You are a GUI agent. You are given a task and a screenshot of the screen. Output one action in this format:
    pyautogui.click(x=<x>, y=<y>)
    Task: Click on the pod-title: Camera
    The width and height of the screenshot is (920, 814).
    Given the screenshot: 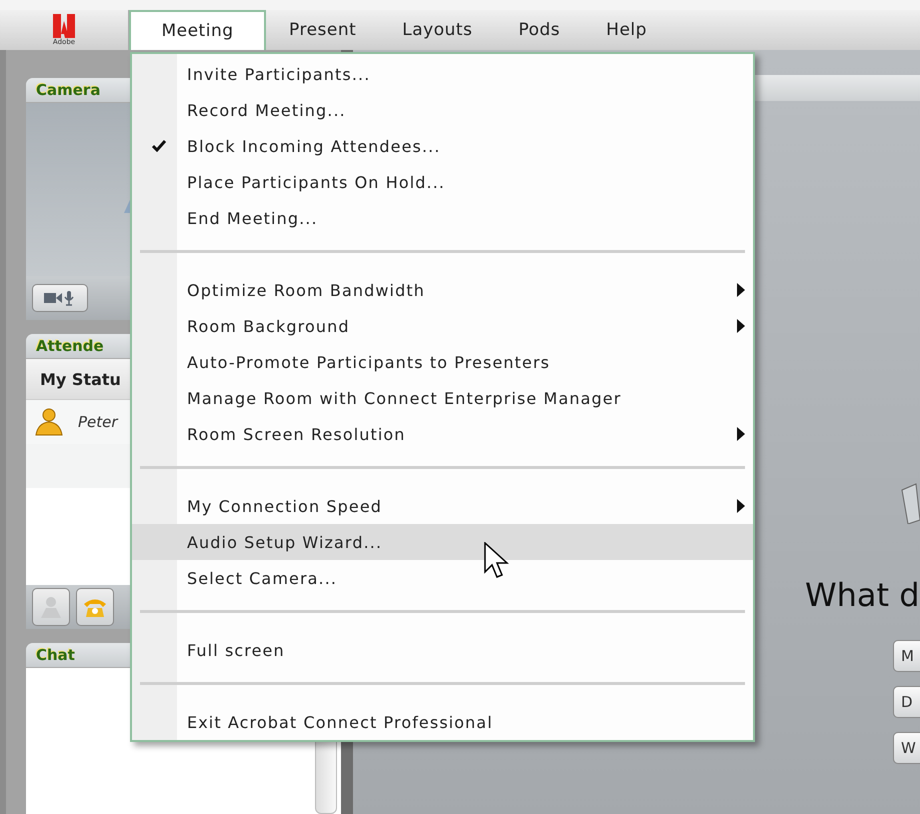 What is the action you would take?
    pyautogui.click(x=68, y=90)
    